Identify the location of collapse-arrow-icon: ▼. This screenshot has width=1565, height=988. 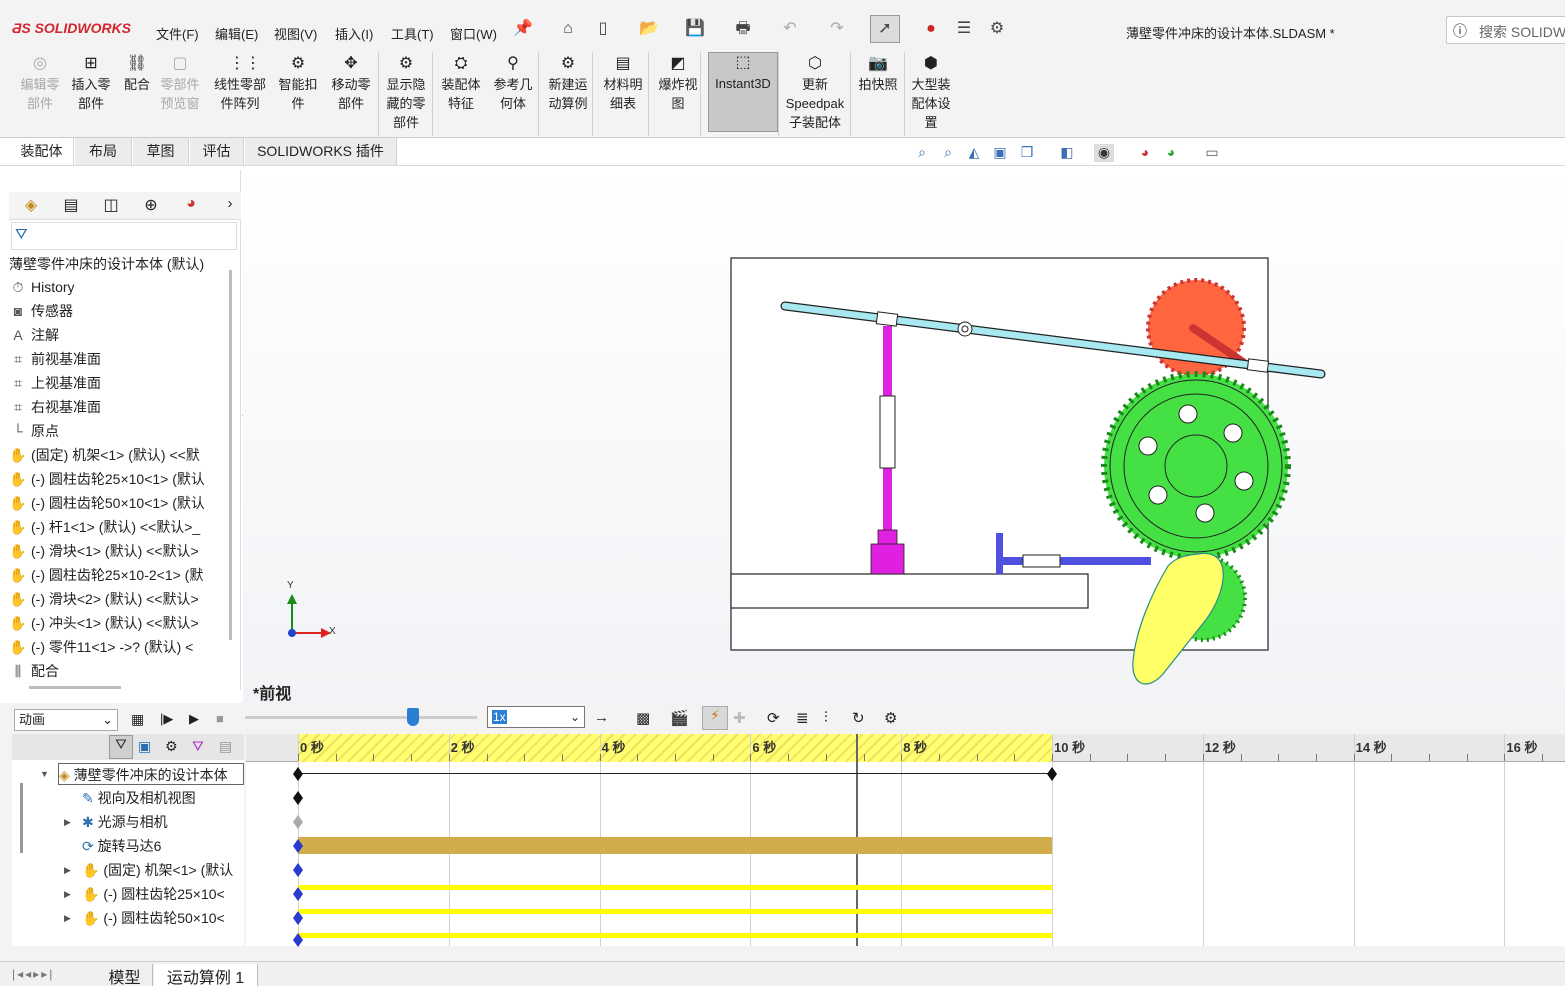
(44, 774).